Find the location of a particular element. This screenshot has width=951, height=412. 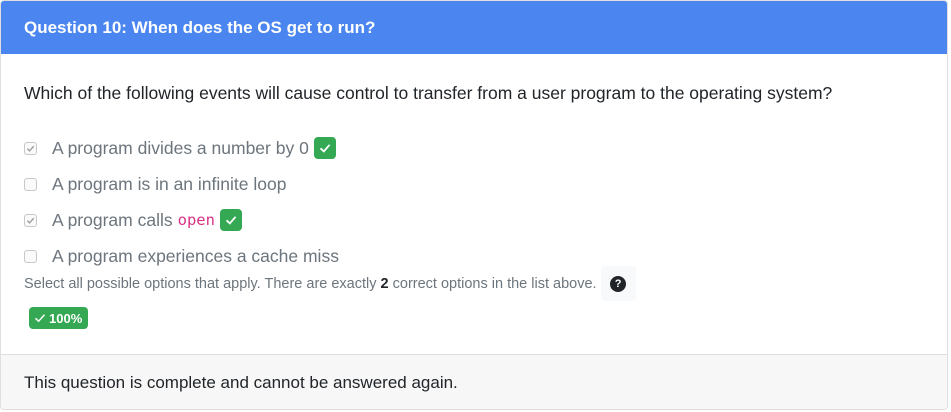

option-label: A program divides a number by 0 is located at coordinates (180, 147).